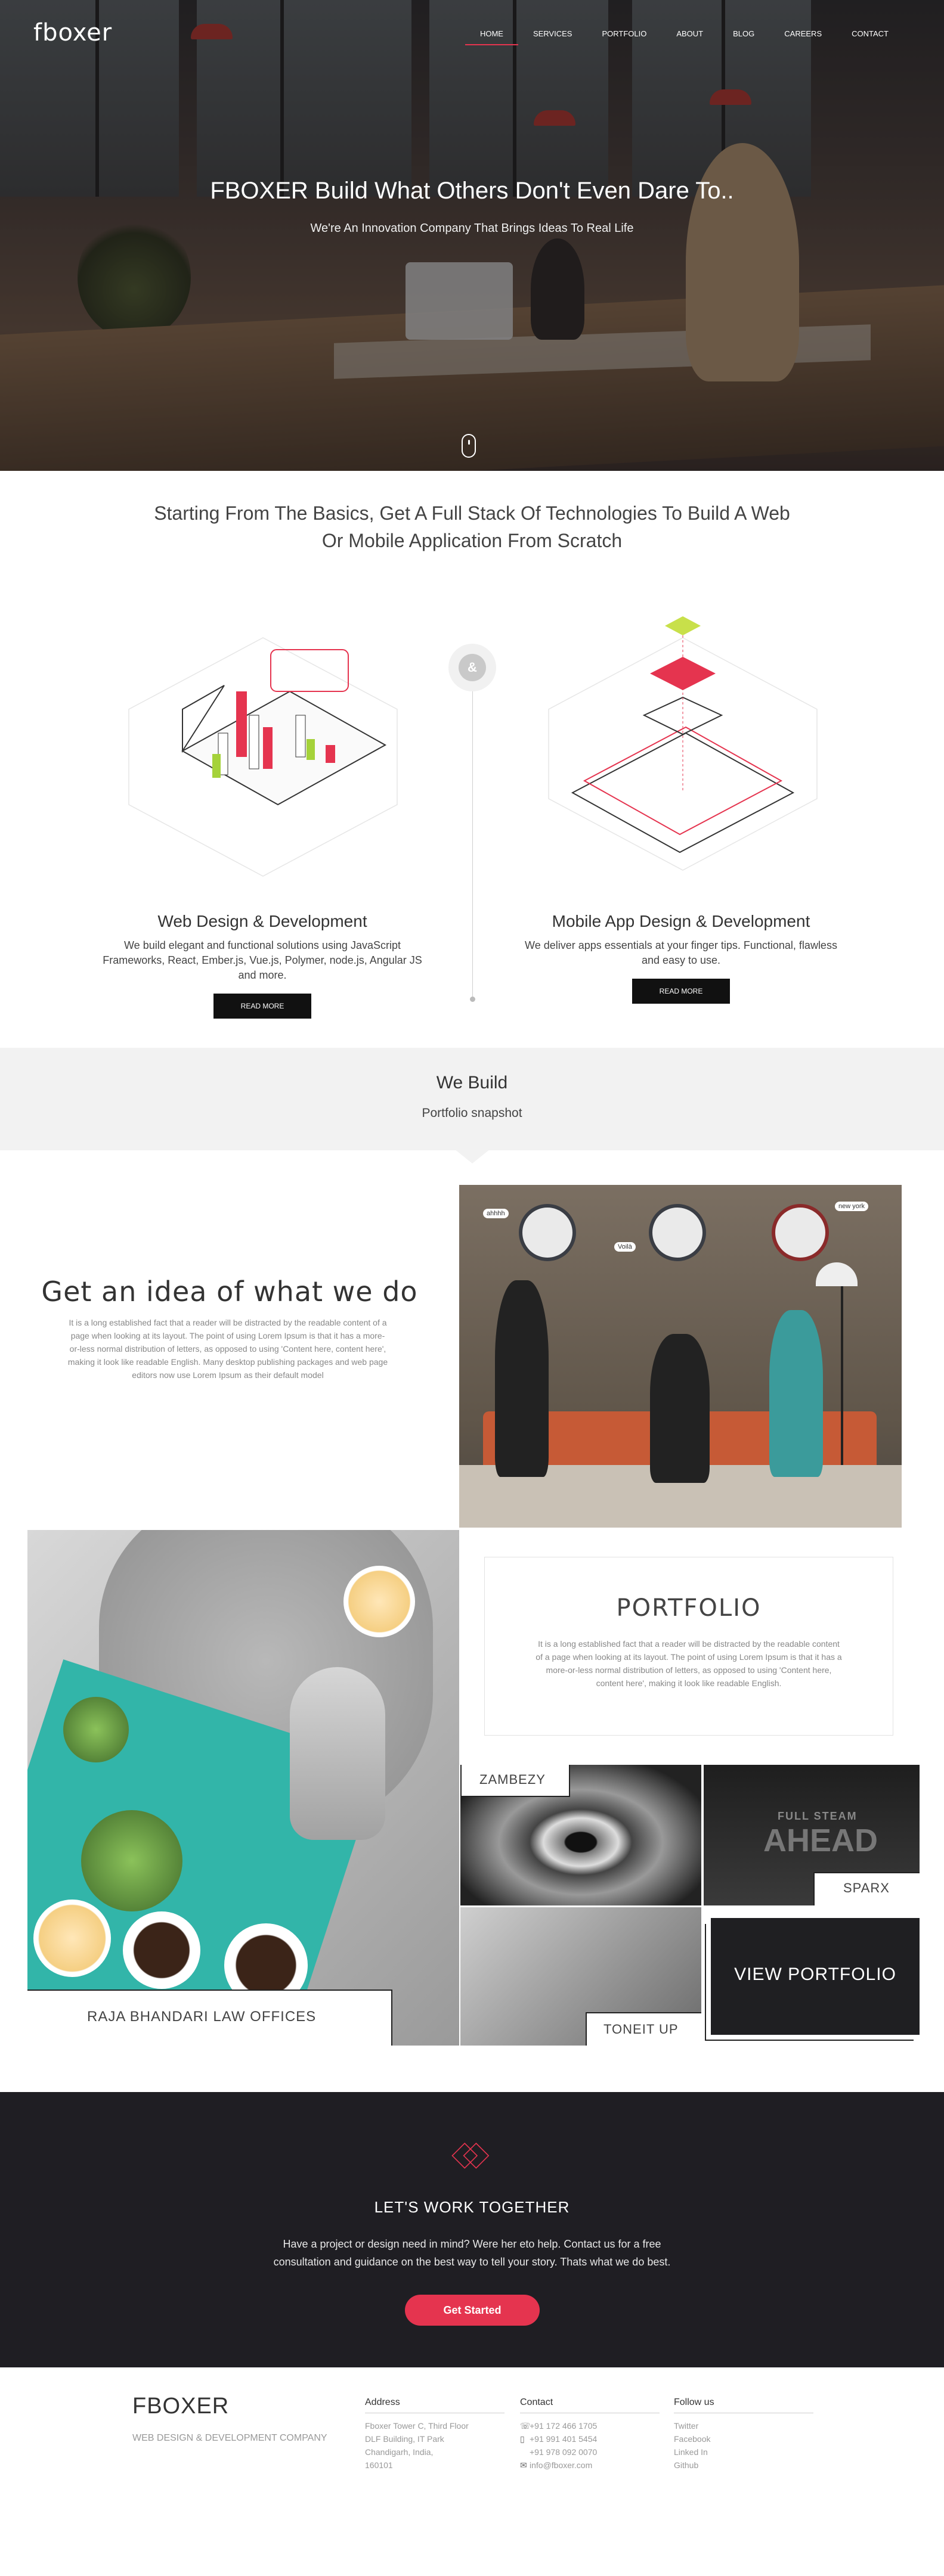 The height and width of the screenshot is (2576, 944). What do you see at coordinates (337, 1754) in the screenshot?
I see `buddha-statue` at bounding box center [337, 1754].